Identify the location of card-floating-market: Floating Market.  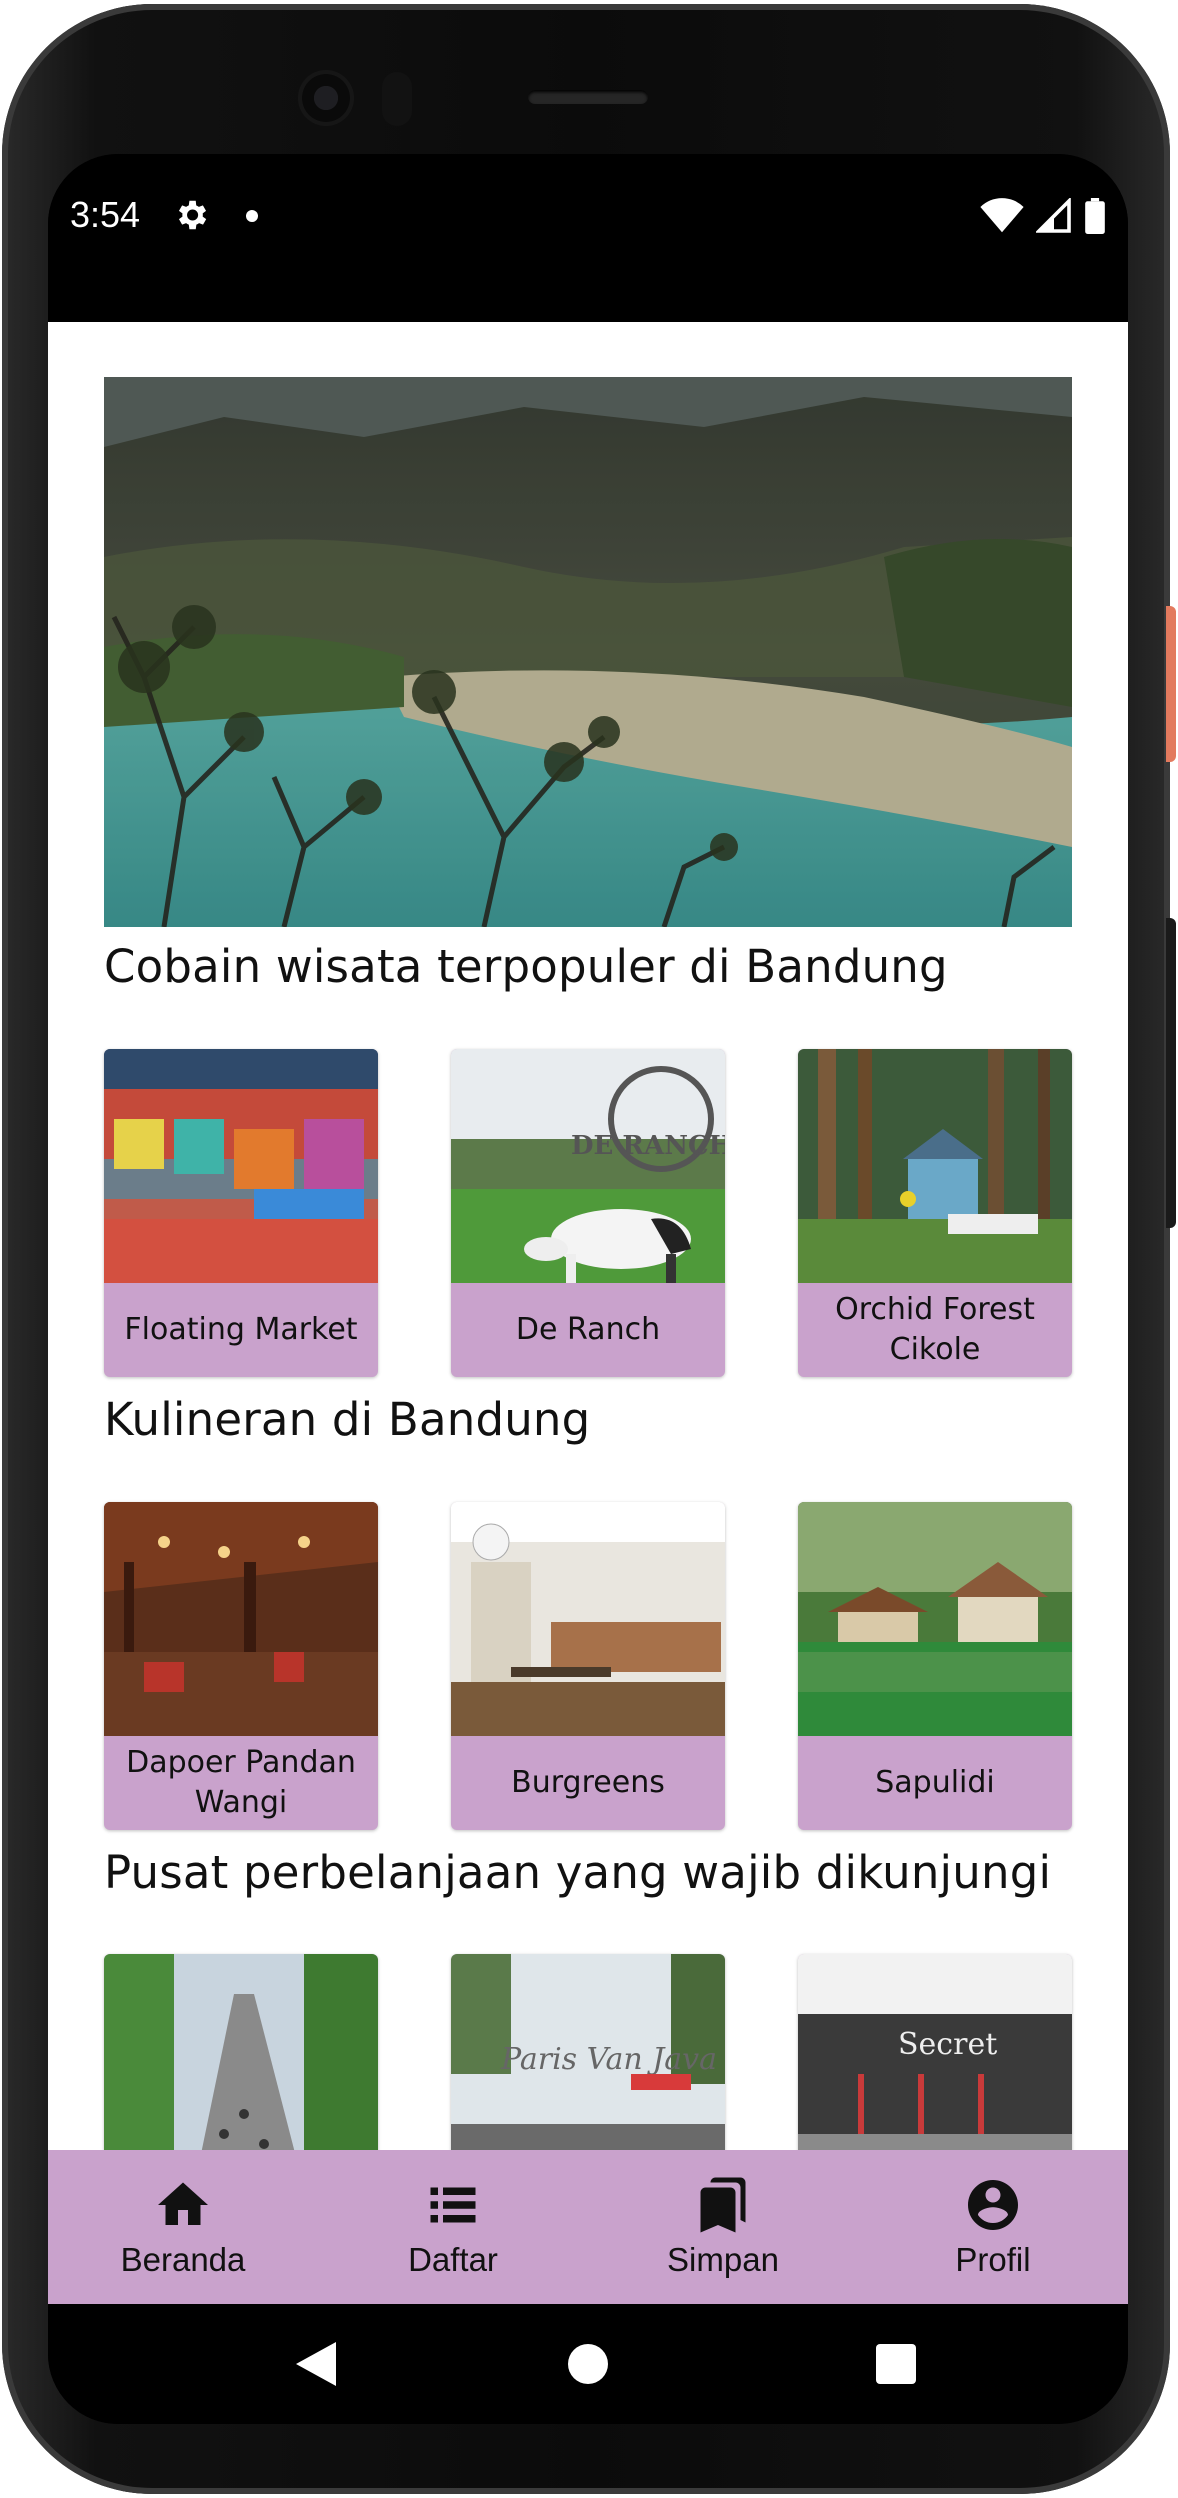
(241, 1213).